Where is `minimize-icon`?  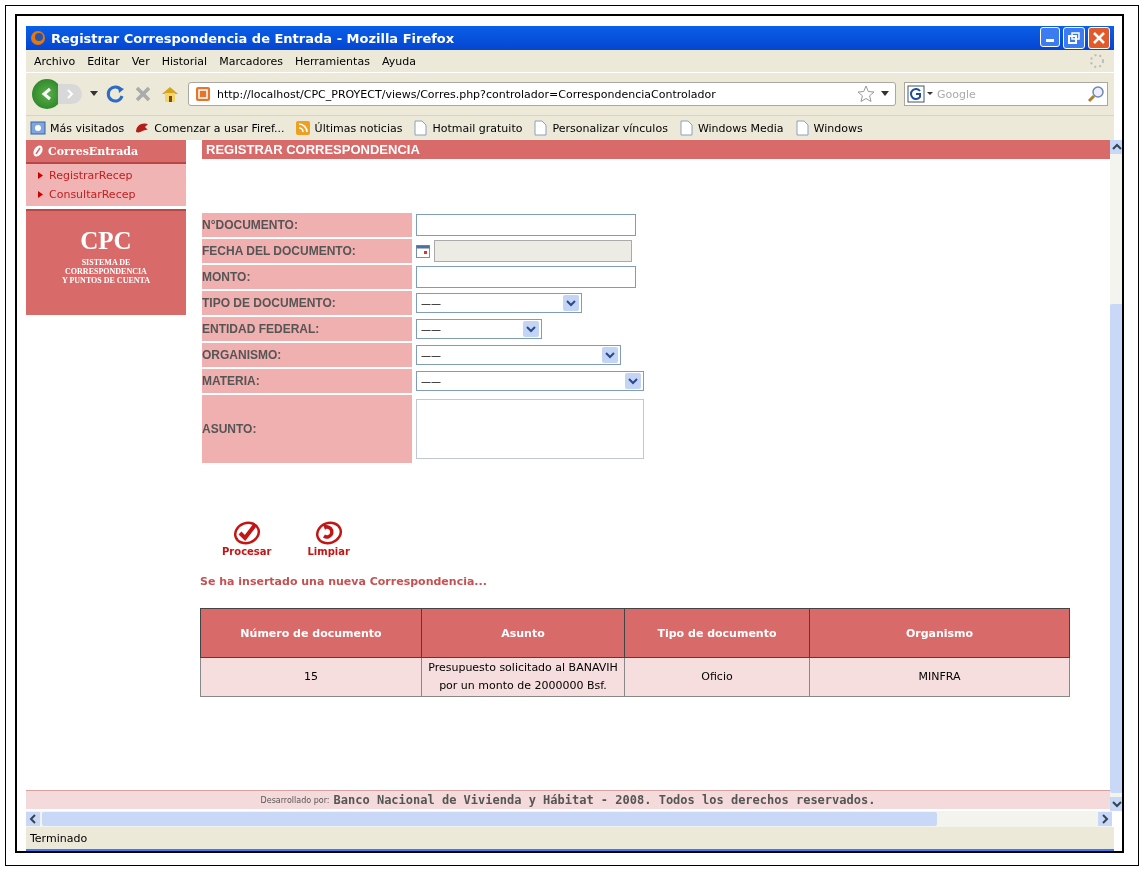 minimize-icon is located at coordinates (1050, 40).